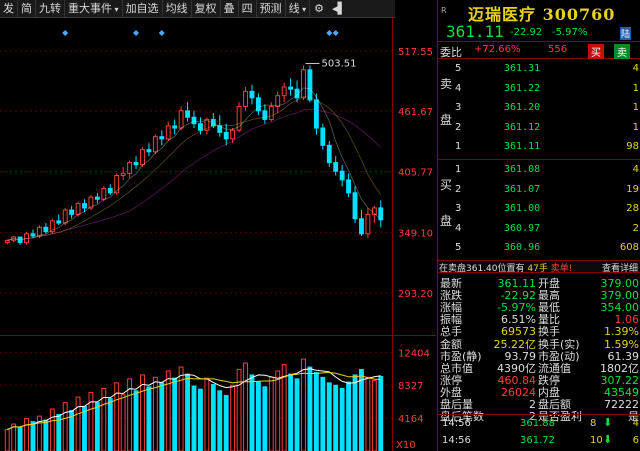  I want to click on buy-price: 361.08, so click(522, 169).